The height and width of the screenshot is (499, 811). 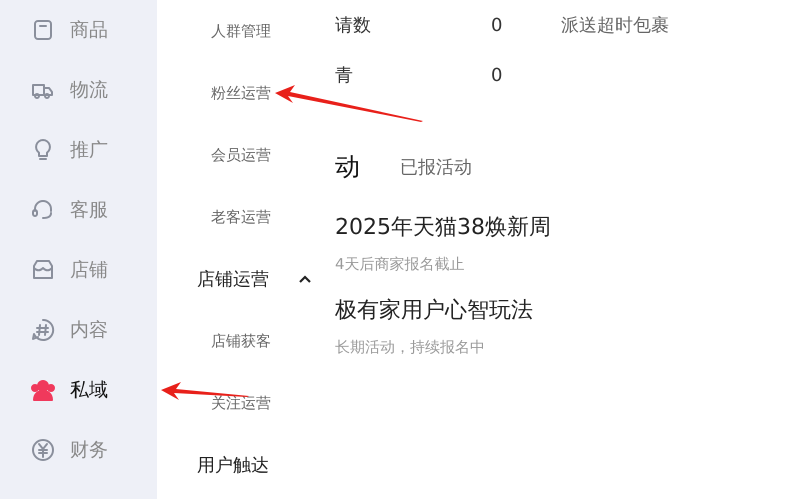 I want to click on hashtag-icon, so click(x=43, y=330).